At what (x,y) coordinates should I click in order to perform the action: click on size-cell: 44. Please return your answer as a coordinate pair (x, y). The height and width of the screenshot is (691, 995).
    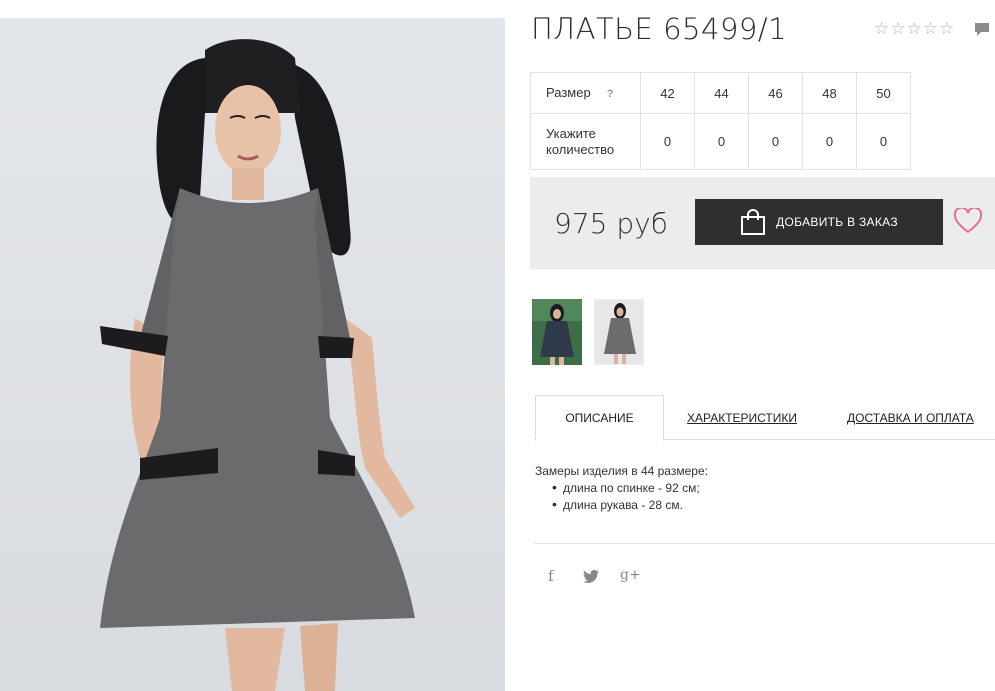
    Looking at the image, I should click on (721, 93).